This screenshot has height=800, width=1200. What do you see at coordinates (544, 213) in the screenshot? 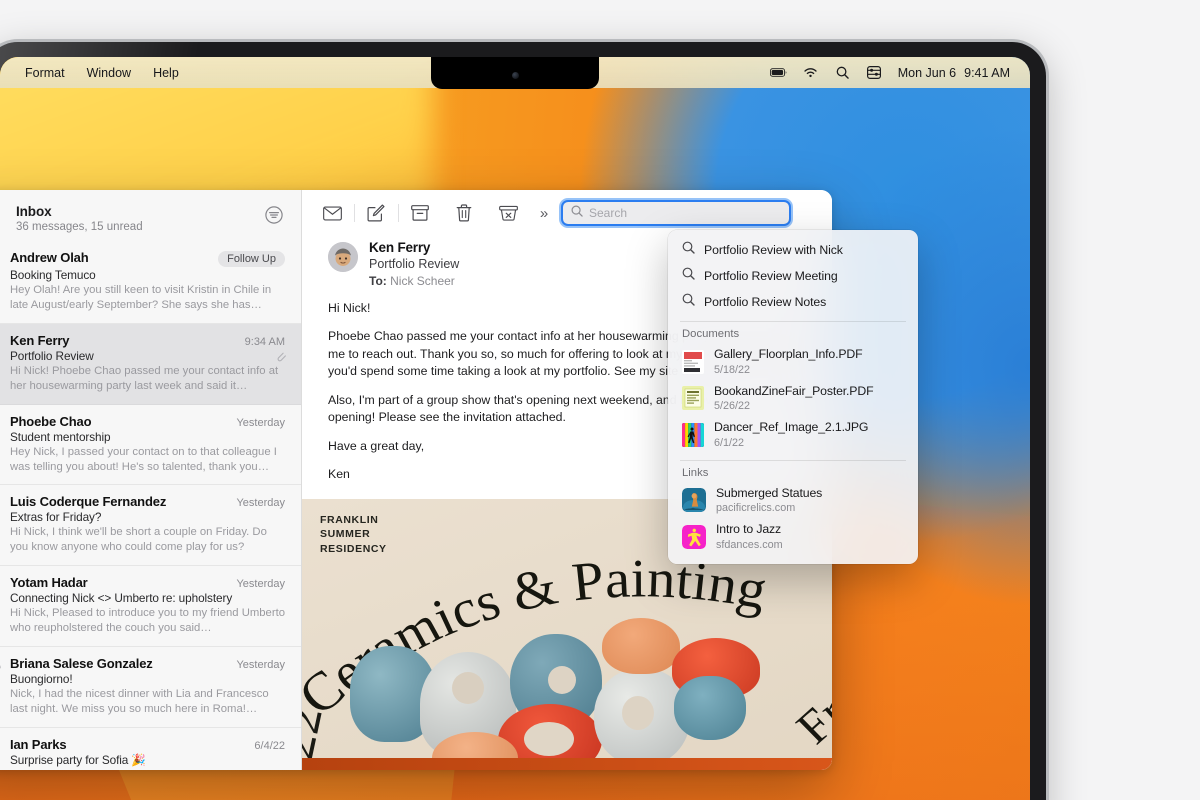
I see `toolbar-overflow-button: »` at bounding box center [544, 213].